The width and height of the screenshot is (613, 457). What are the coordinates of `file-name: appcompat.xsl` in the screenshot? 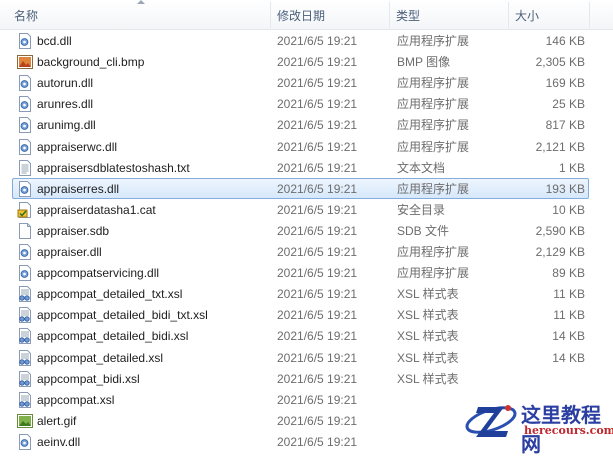 It's located at (76, 399).